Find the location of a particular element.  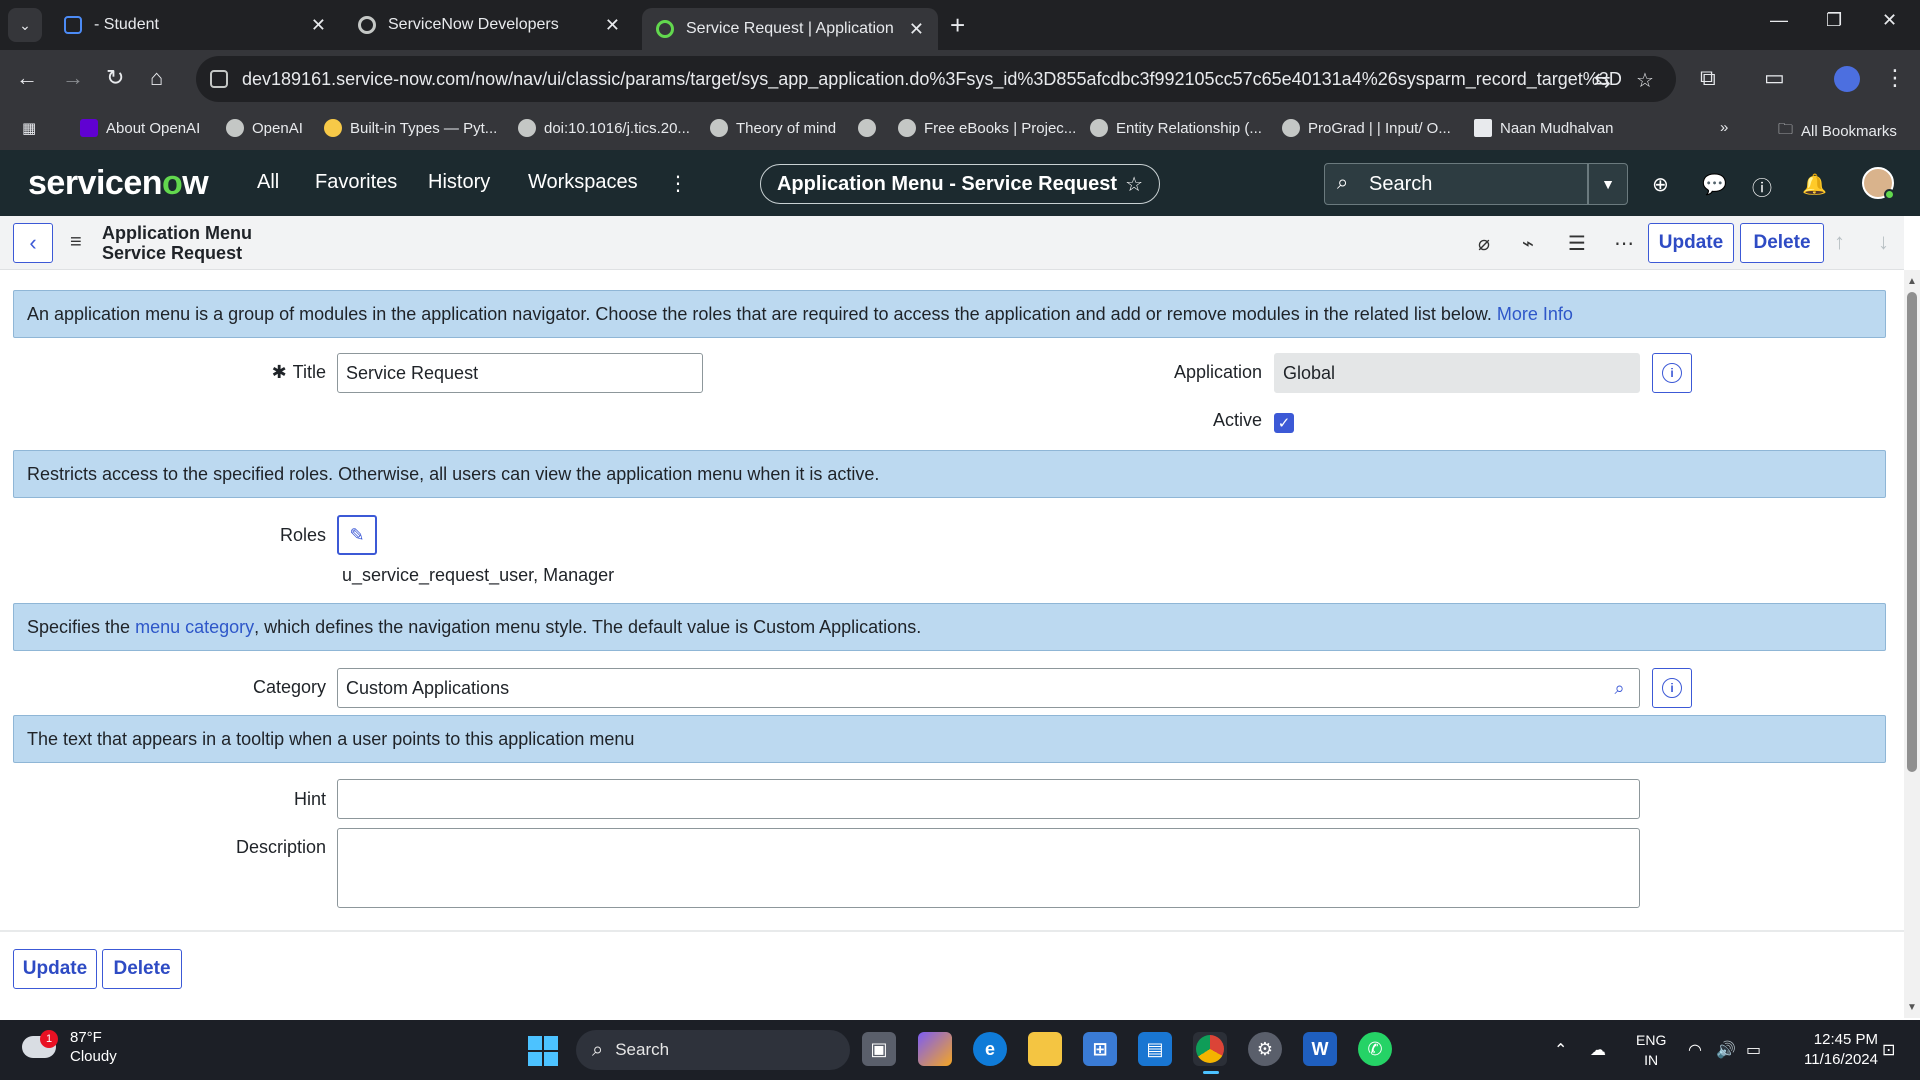

reading-mode-icon: ▭ is located at coordinates (1774, 78).